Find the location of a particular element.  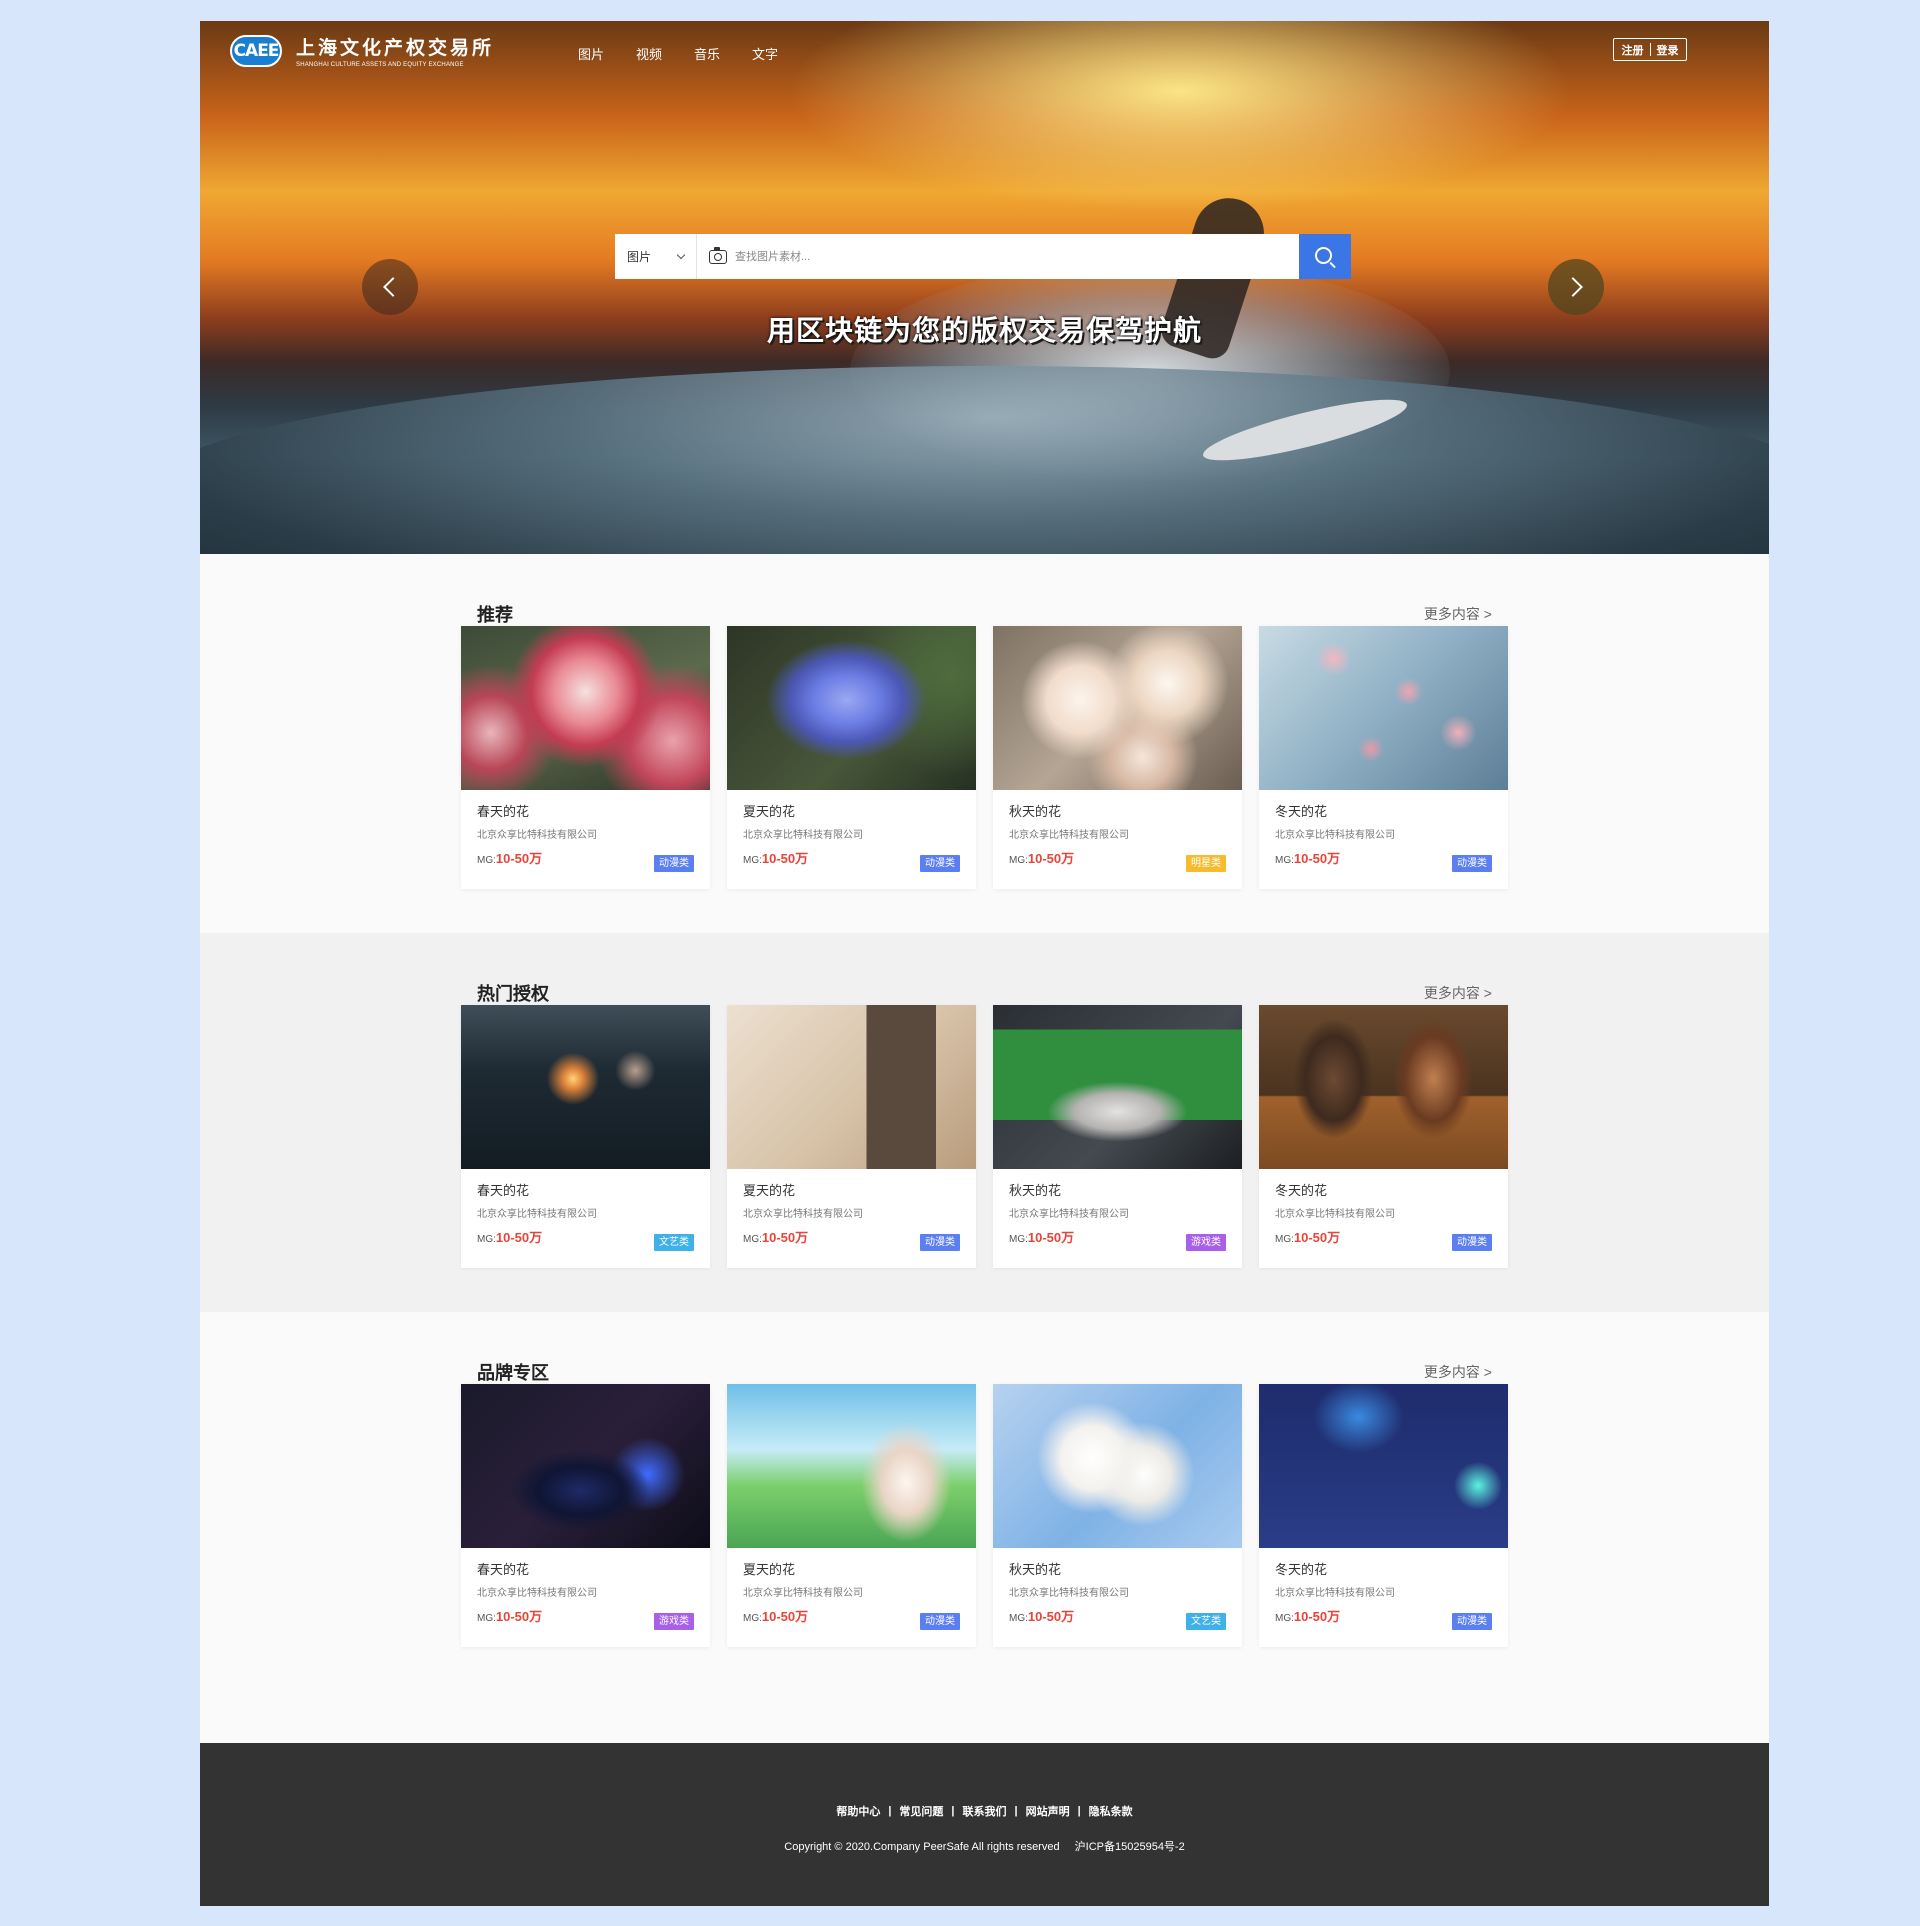

asset-card: 秋天的花 北京众享比特科技有限公司 MG:10-50万 游戏类 is located at coordinates (1117, 1136).